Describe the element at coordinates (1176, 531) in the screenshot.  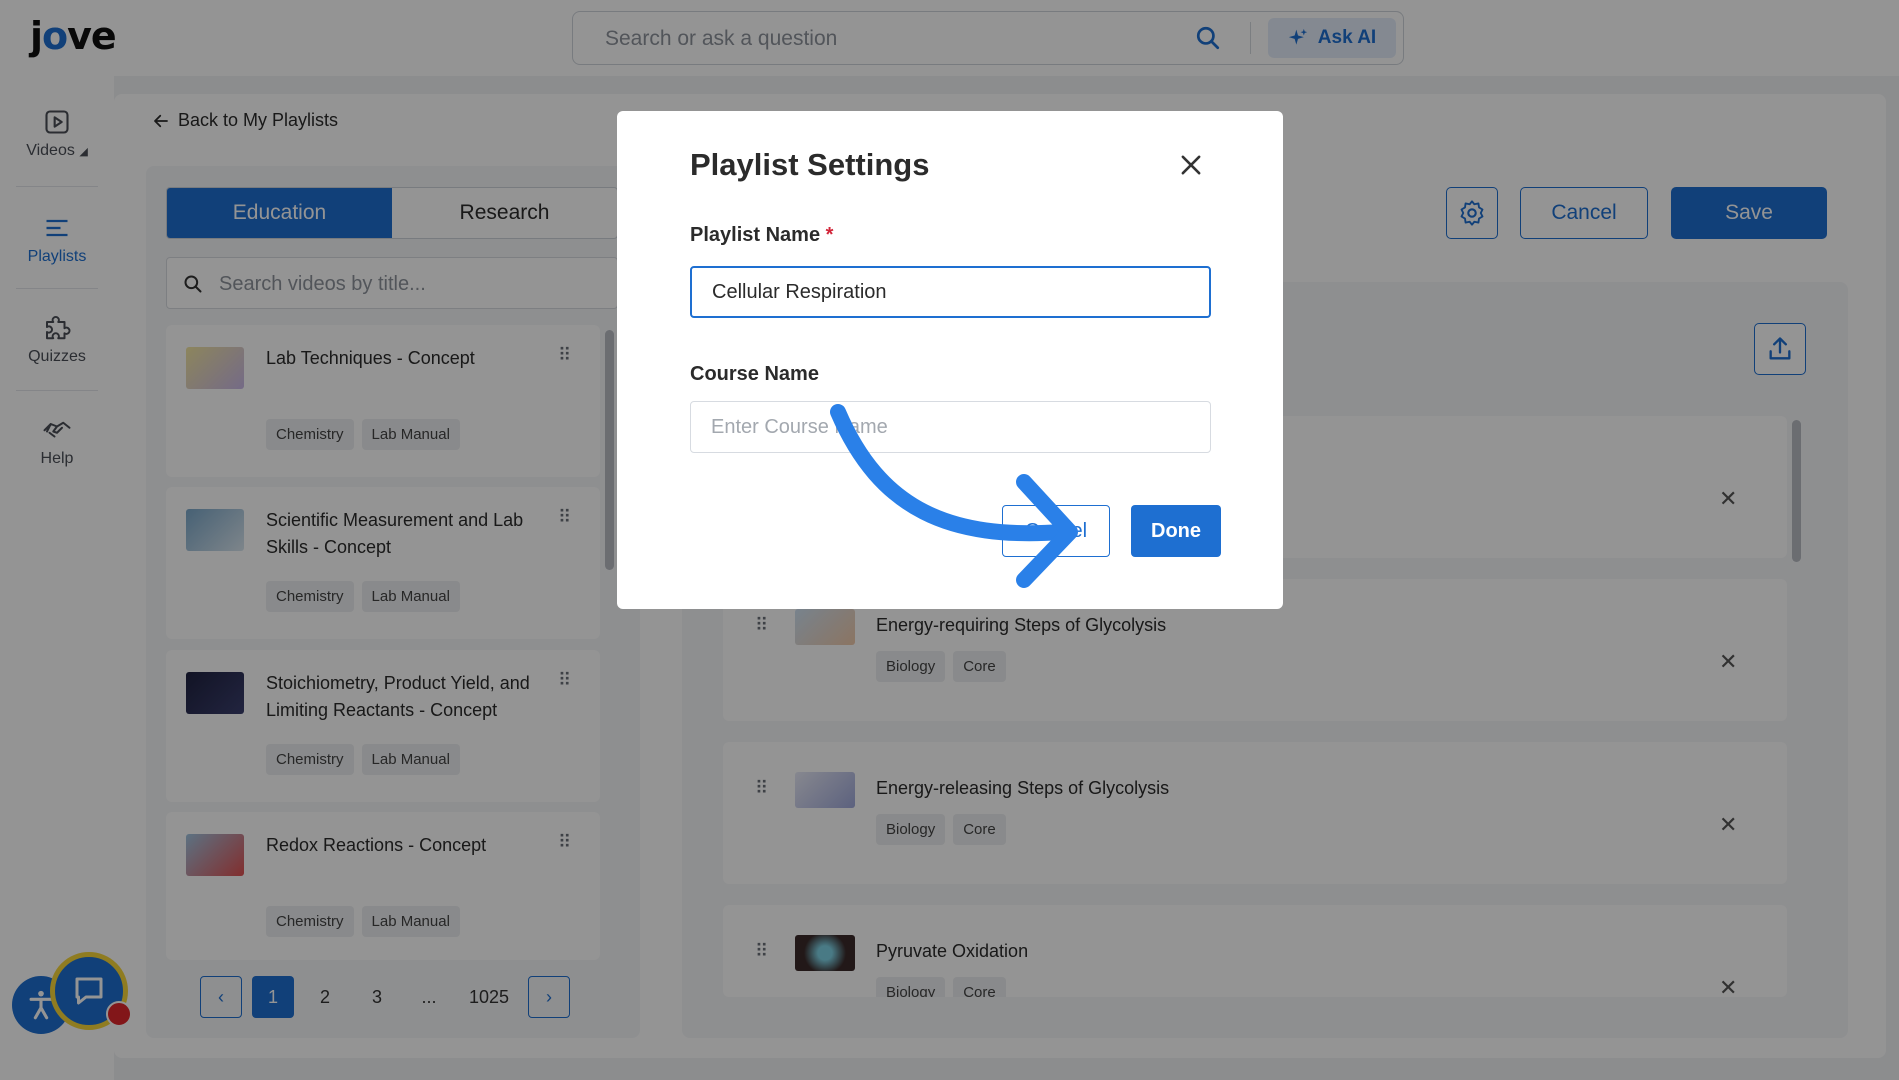
I see `done-button: Done` at that location.